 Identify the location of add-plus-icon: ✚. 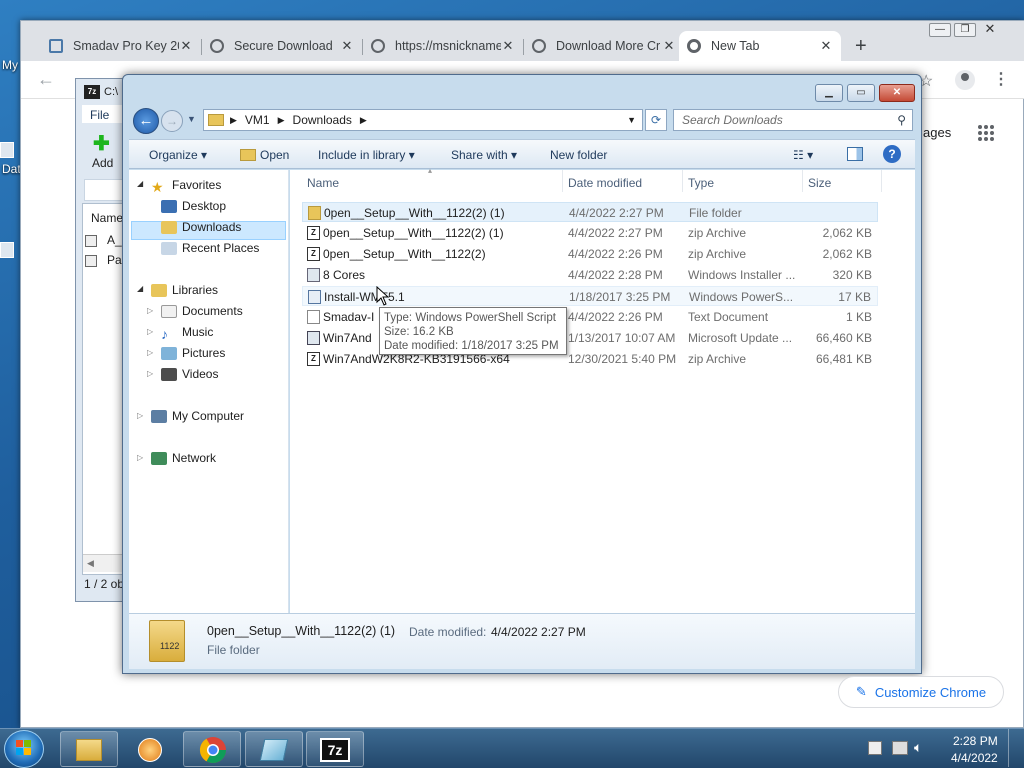
(101, 143).